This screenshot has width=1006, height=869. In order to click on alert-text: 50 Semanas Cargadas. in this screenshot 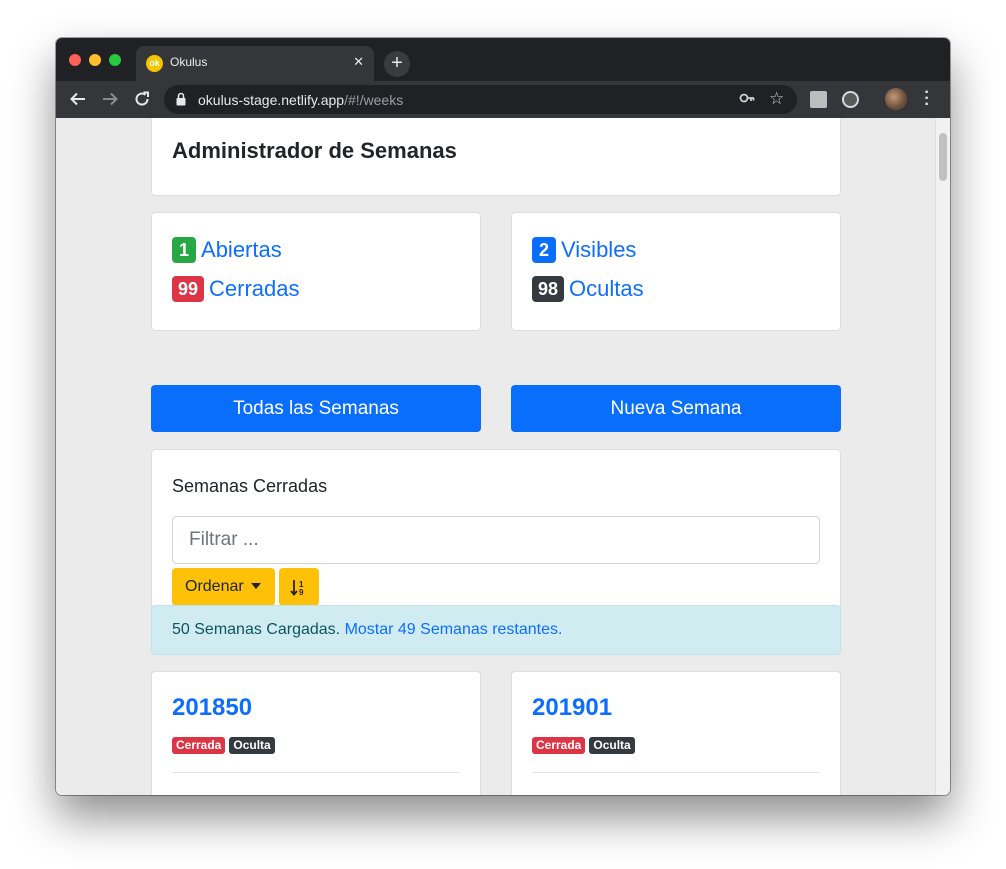, I will do `click(256, 629)`.